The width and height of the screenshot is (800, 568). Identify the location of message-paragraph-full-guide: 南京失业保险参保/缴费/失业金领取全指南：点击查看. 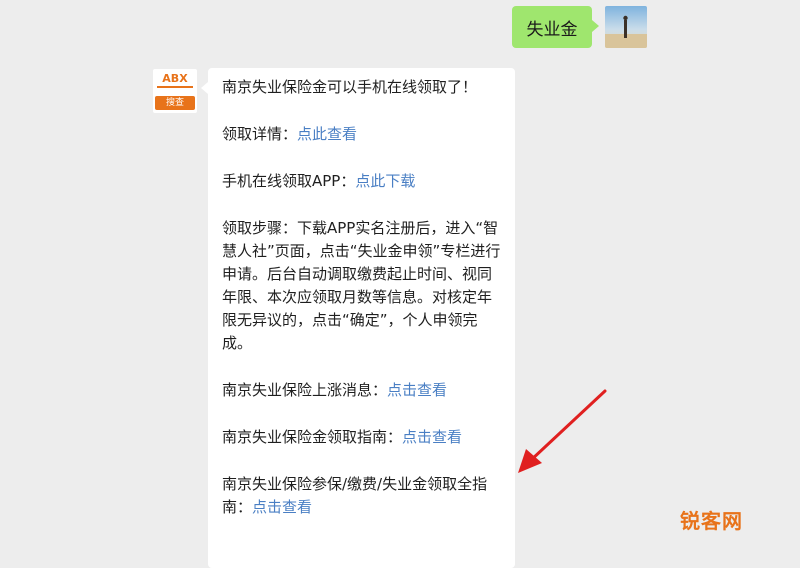
(362, 496).